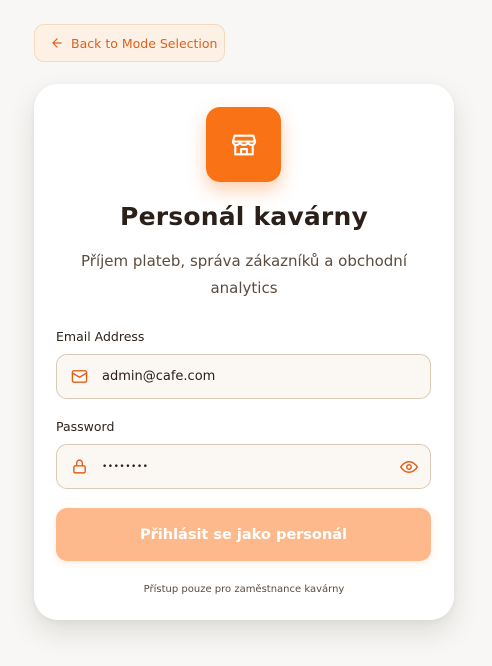 This screenshot has width=492, height=666. What do you see at coordinates (144, 43) in the screenshot?
I see `back-button-label: Back to Mode Selection` at bounding box center [144, 43].